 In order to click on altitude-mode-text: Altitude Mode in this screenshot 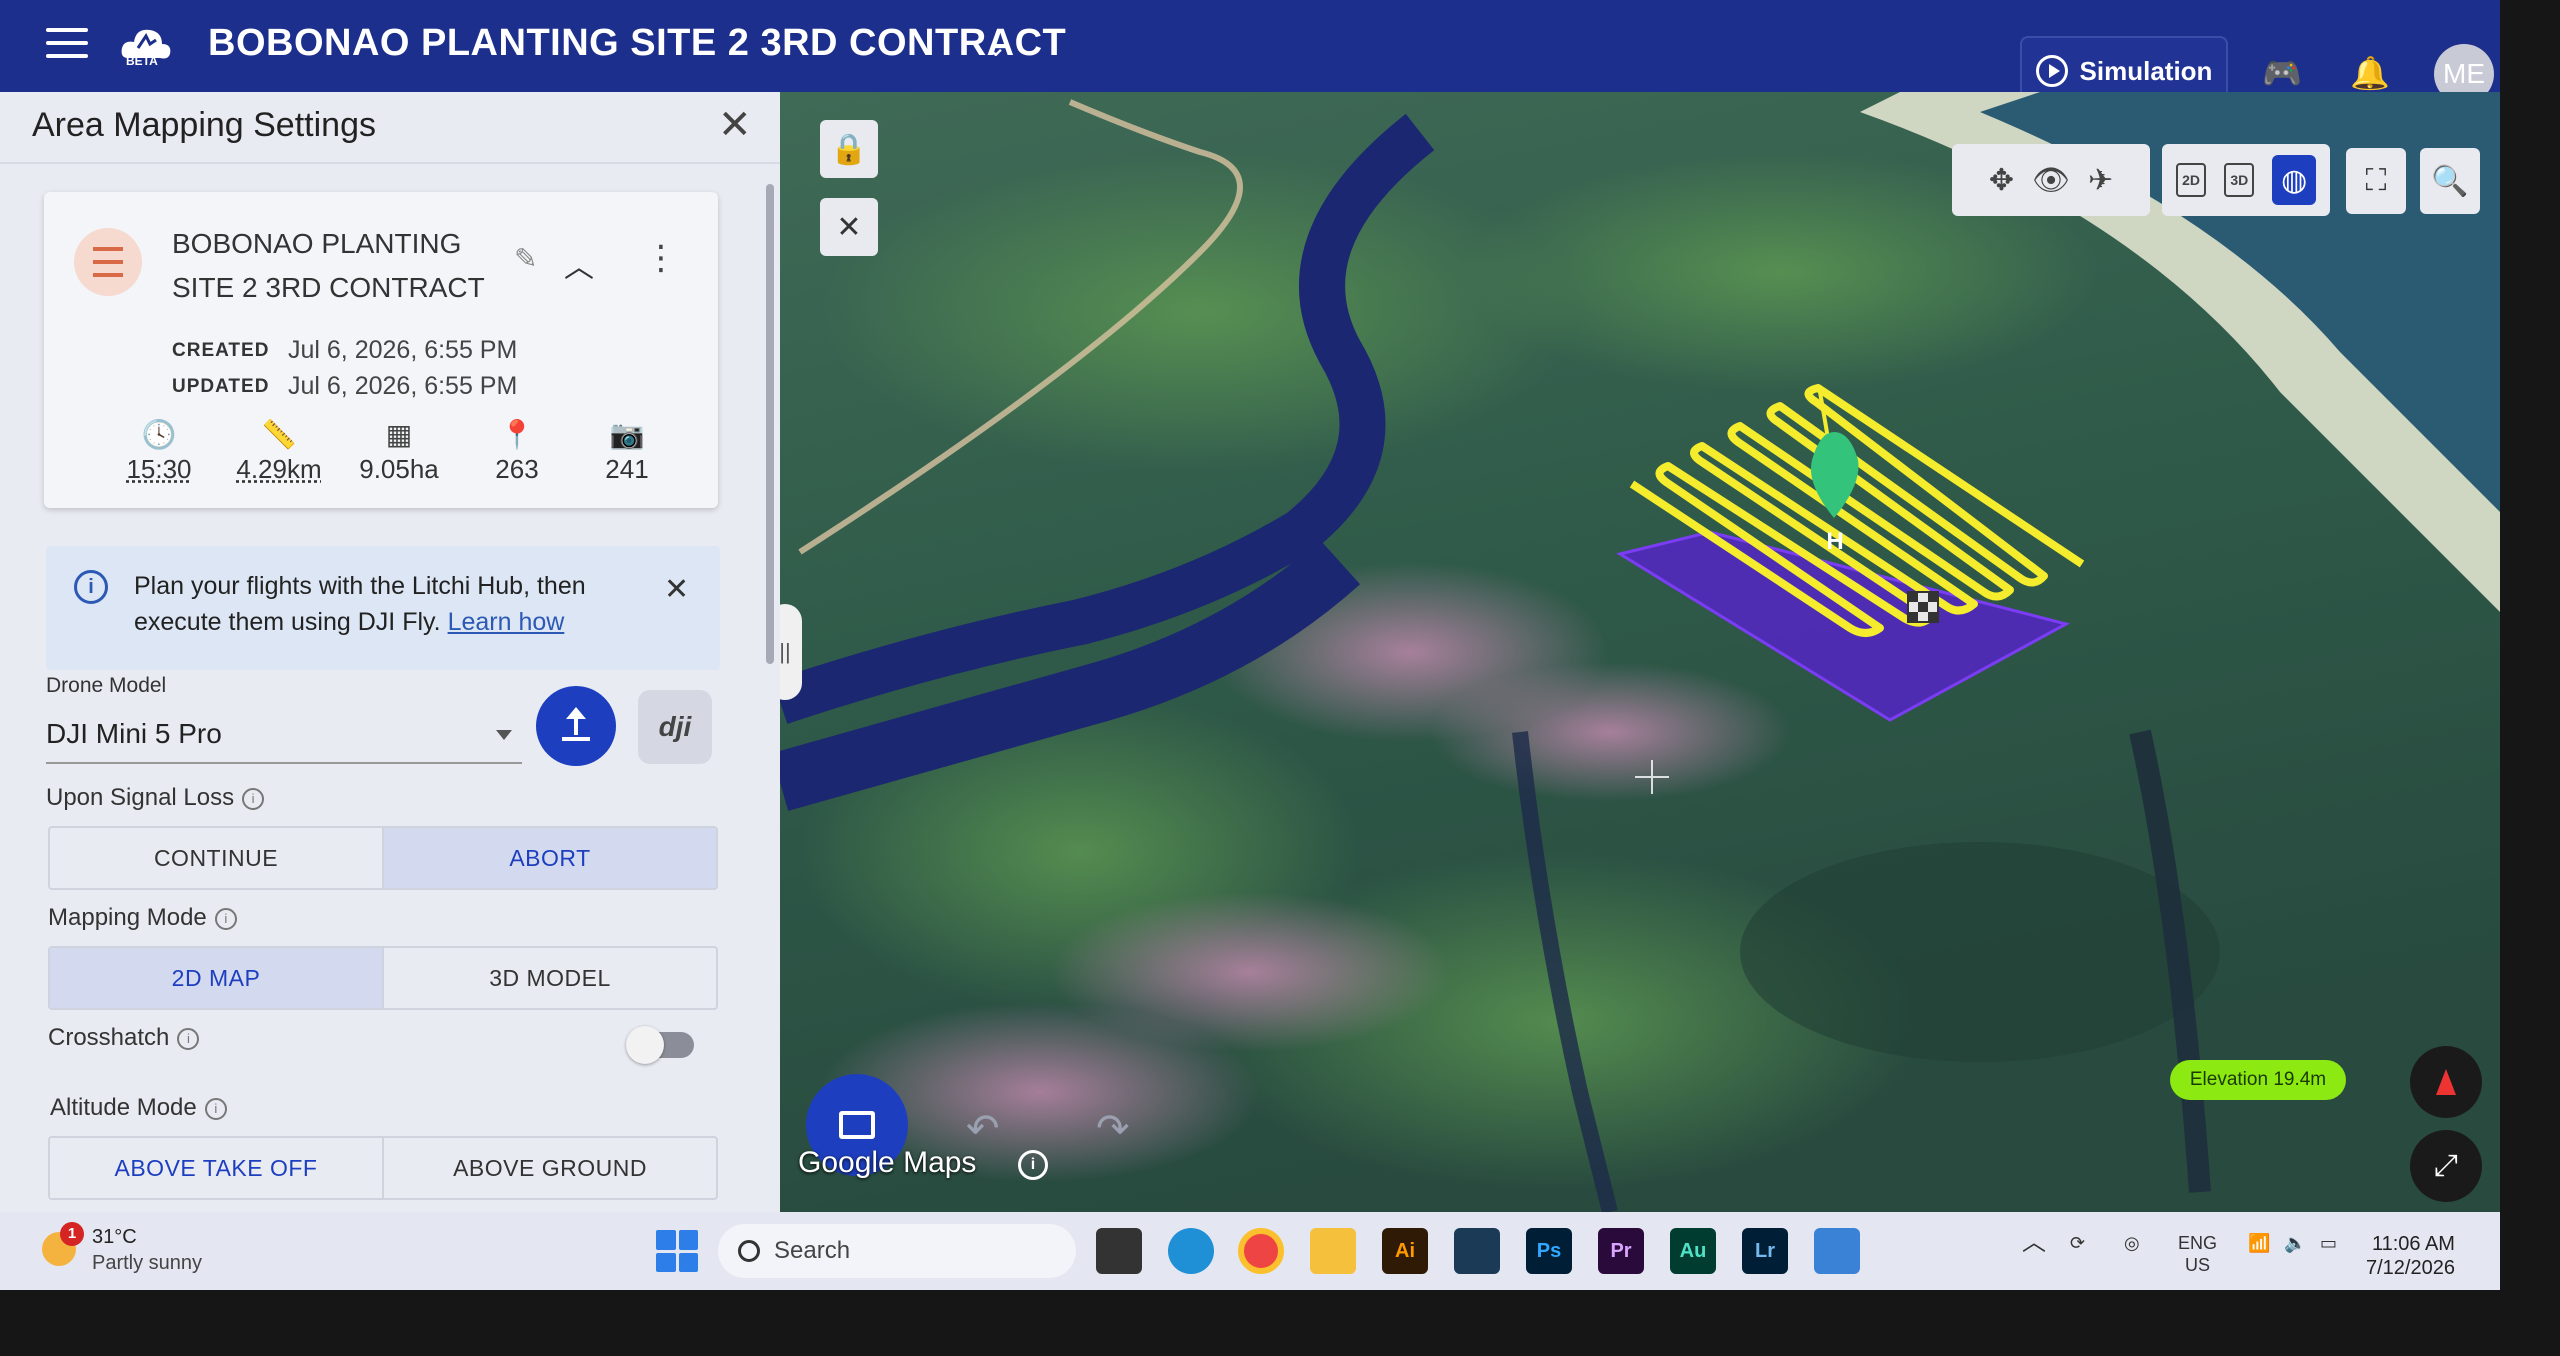, I will do `click(123, 1107)`.